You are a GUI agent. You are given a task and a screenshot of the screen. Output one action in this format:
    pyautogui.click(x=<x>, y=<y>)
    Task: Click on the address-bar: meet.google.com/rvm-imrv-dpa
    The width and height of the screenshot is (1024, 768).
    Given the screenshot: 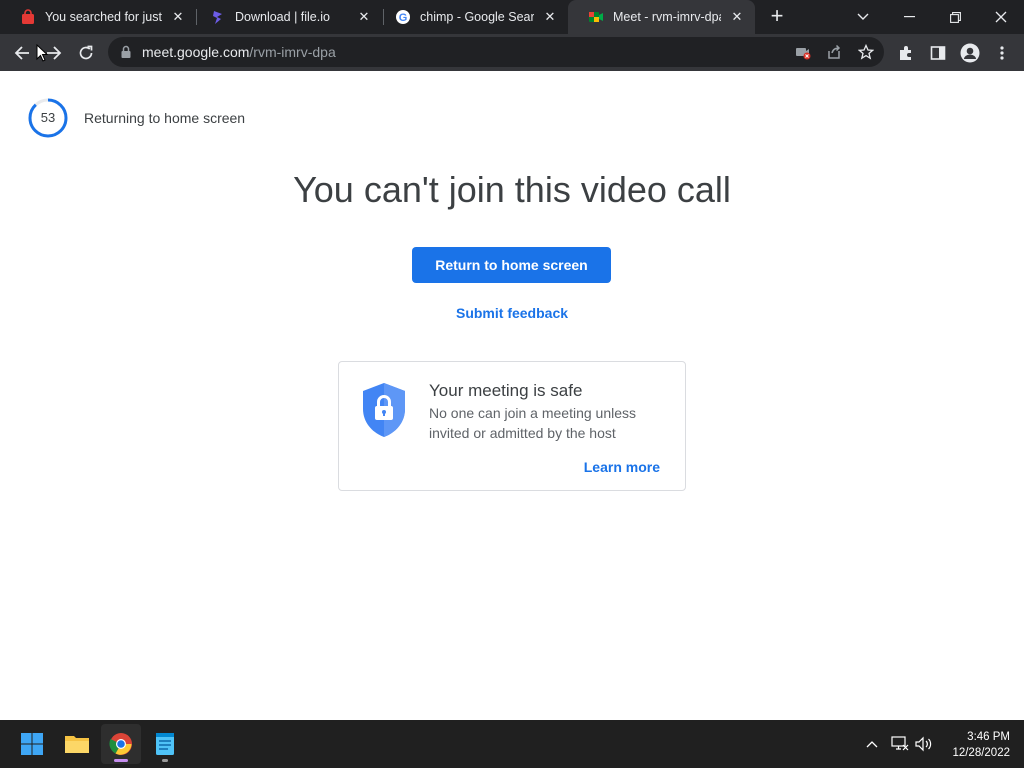 What is the action you would take?
    pyautogui.click(x=496, y=52)
    